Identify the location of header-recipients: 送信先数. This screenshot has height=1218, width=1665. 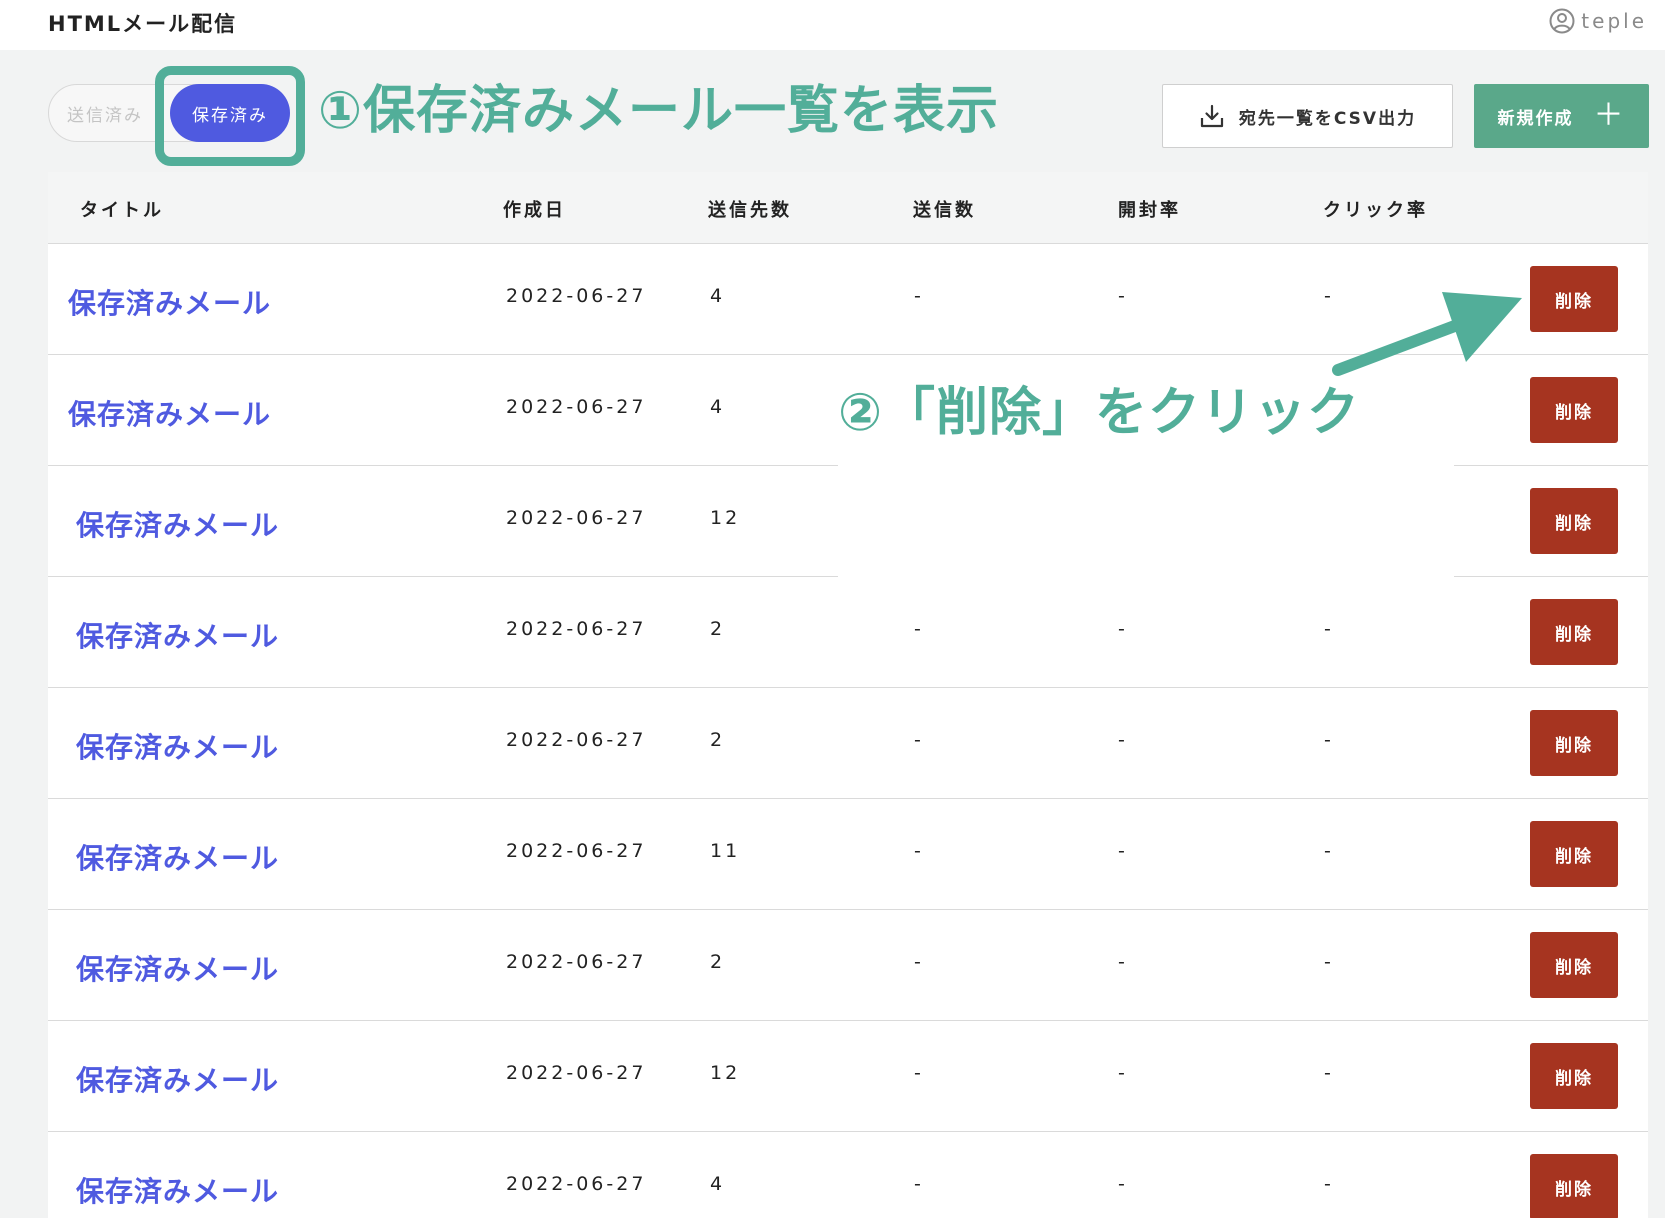
(750, 210).